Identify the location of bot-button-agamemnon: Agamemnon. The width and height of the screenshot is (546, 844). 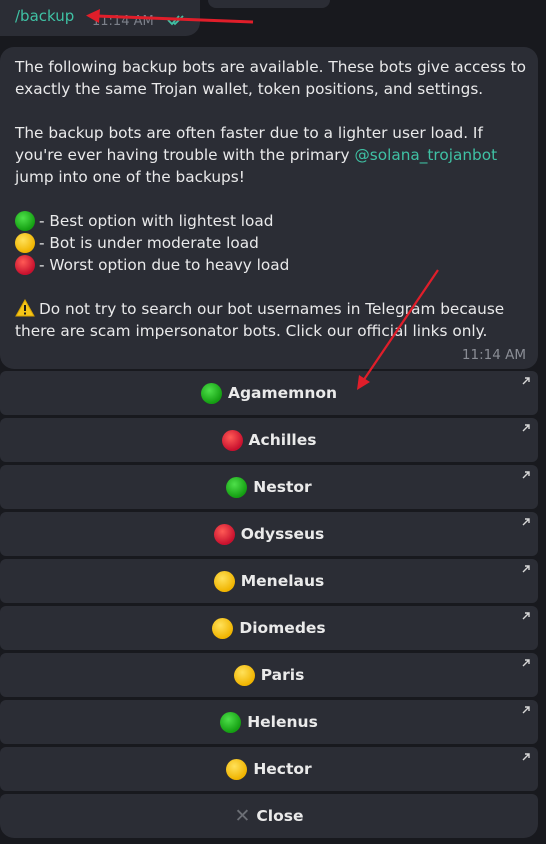
(269, 393).